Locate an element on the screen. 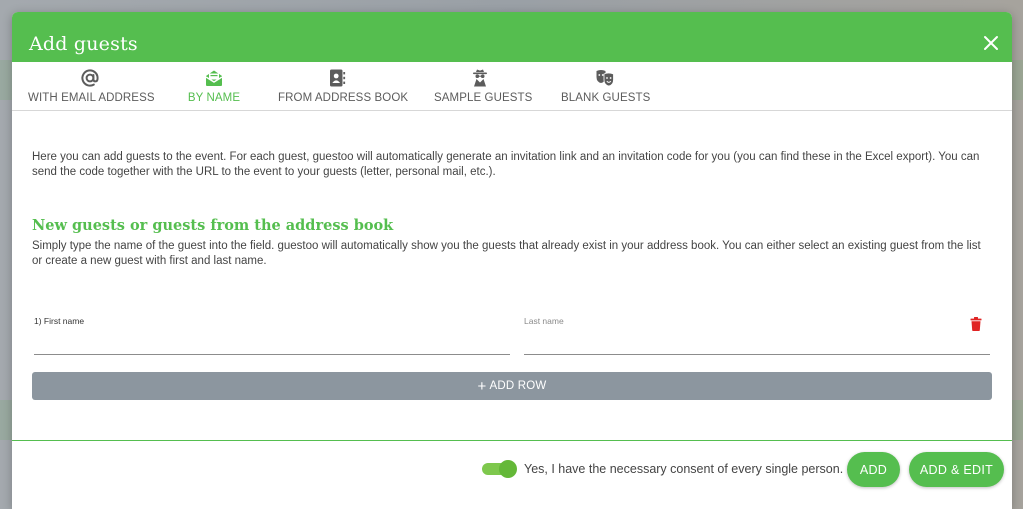 This screenshot has height=509, width=1023. add-button: ADD is located at coordinates (873, 469).